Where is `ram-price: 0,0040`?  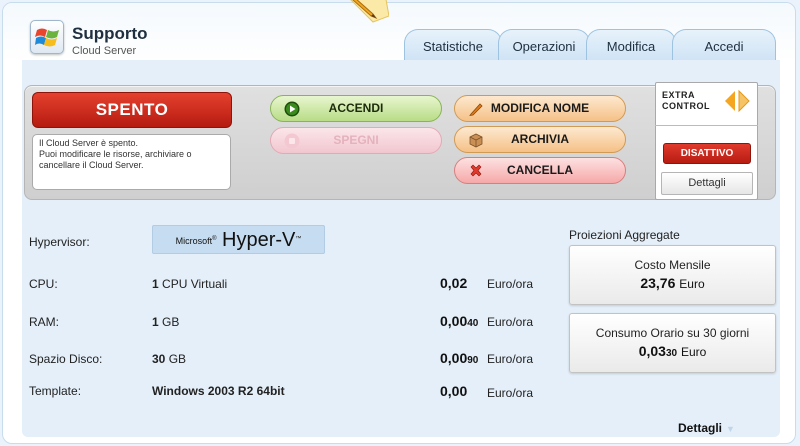 ram-price: 0,0040 is located at coordinates (459, 321).